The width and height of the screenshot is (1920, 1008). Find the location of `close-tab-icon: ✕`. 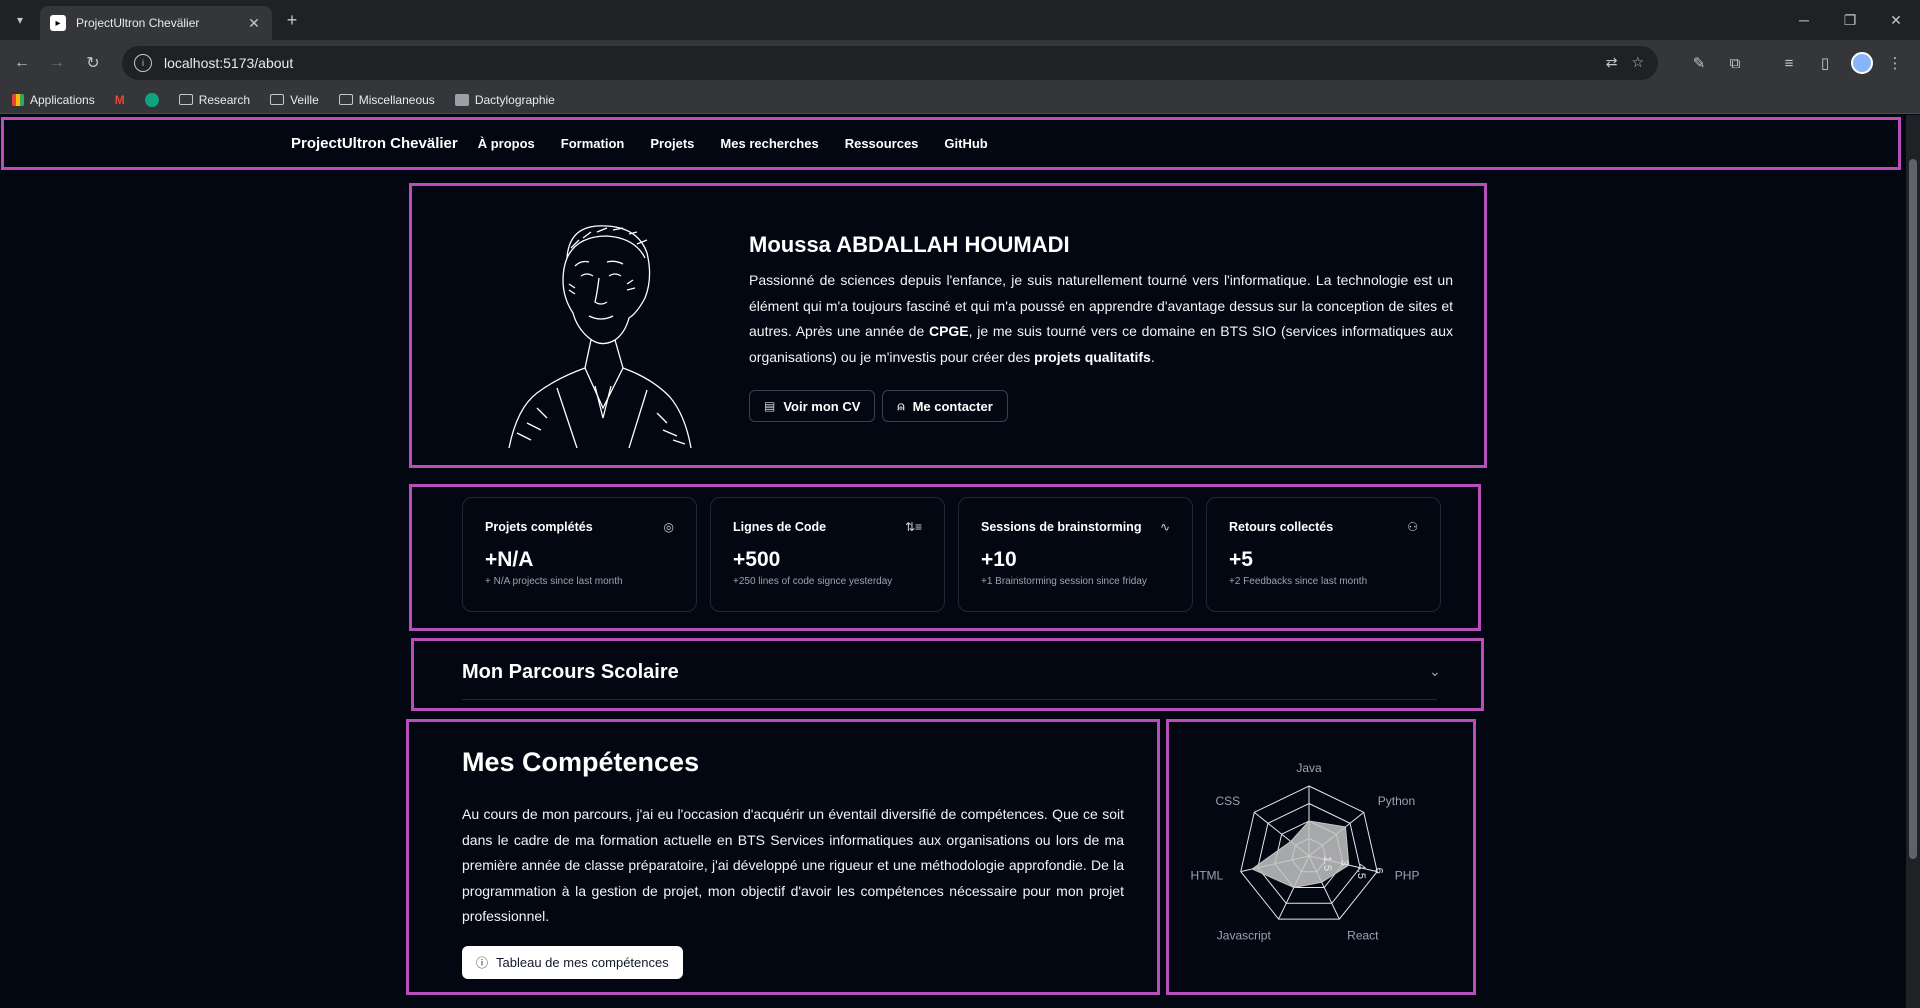

close-tab-icon: ✕ is located at coordinates (254, 23).